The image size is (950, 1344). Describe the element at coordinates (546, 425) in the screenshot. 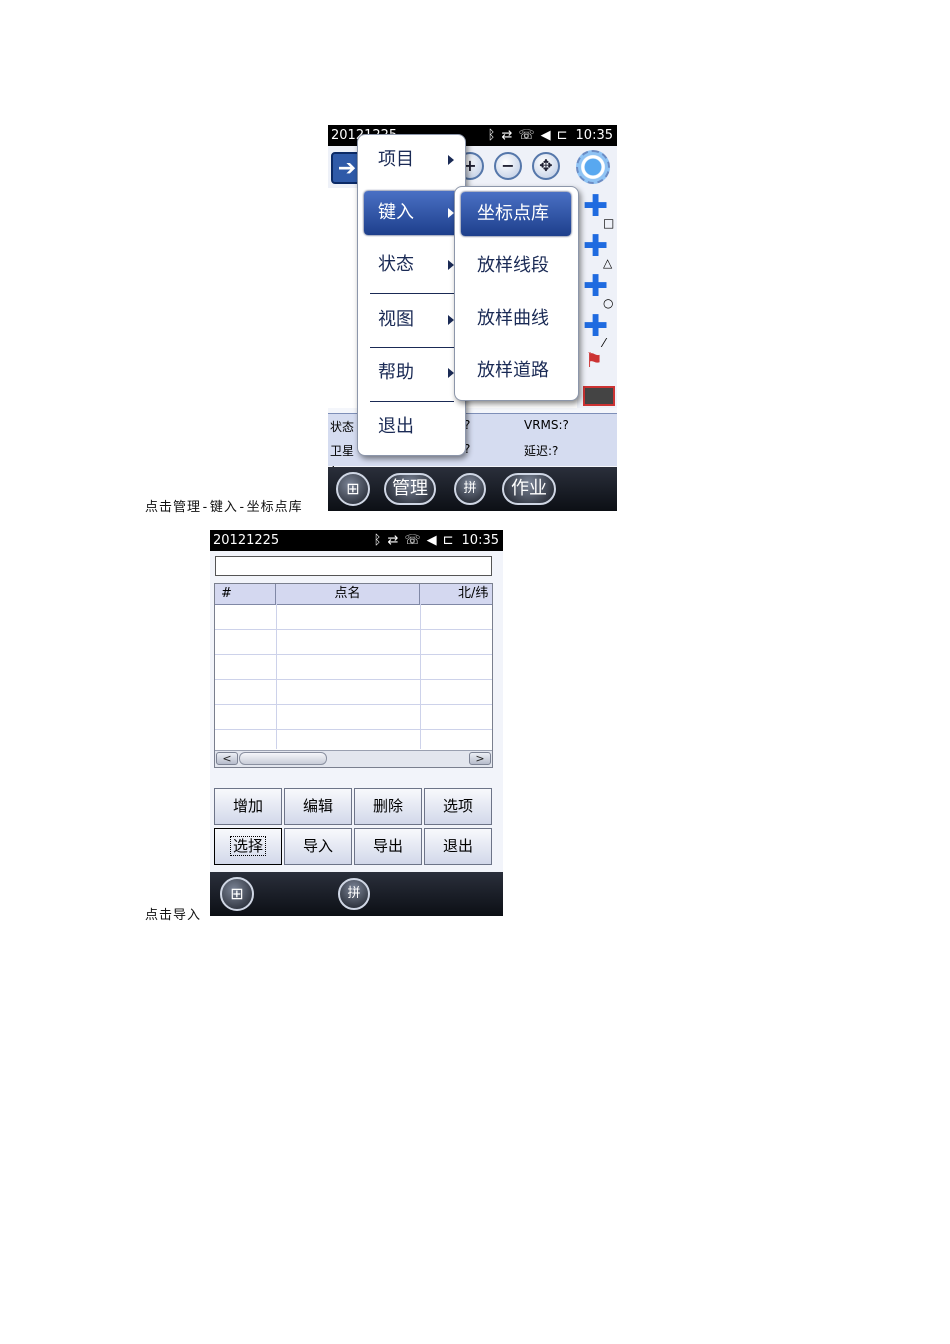

I see `info-vrms: VRMS:?` at that location.